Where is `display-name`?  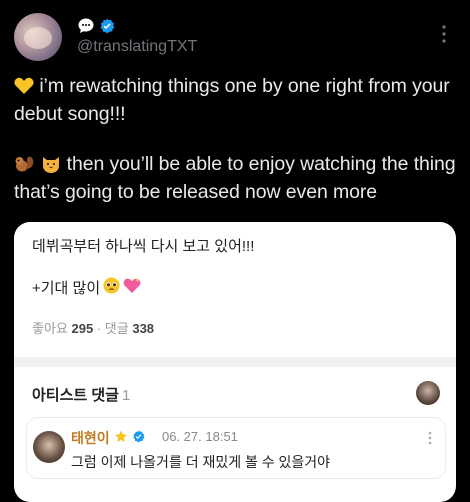
display-name is located at coordinates (96, 26).